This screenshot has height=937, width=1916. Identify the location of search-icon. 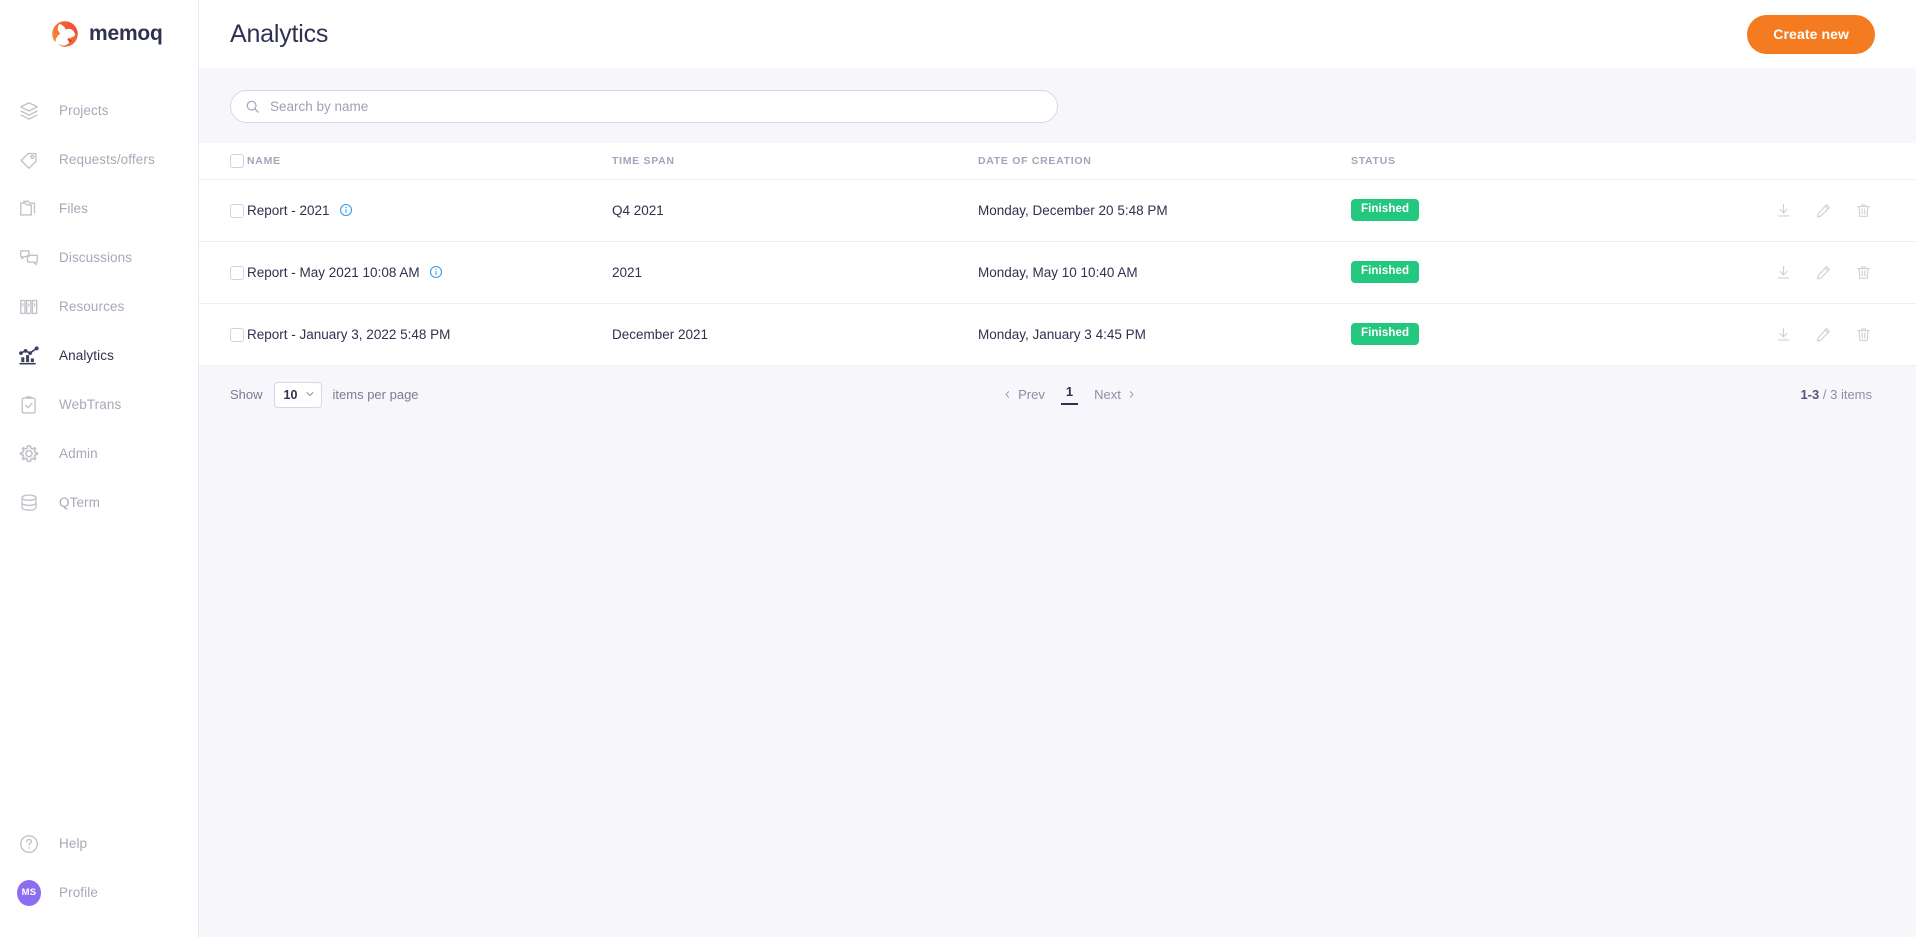
(252, 106).